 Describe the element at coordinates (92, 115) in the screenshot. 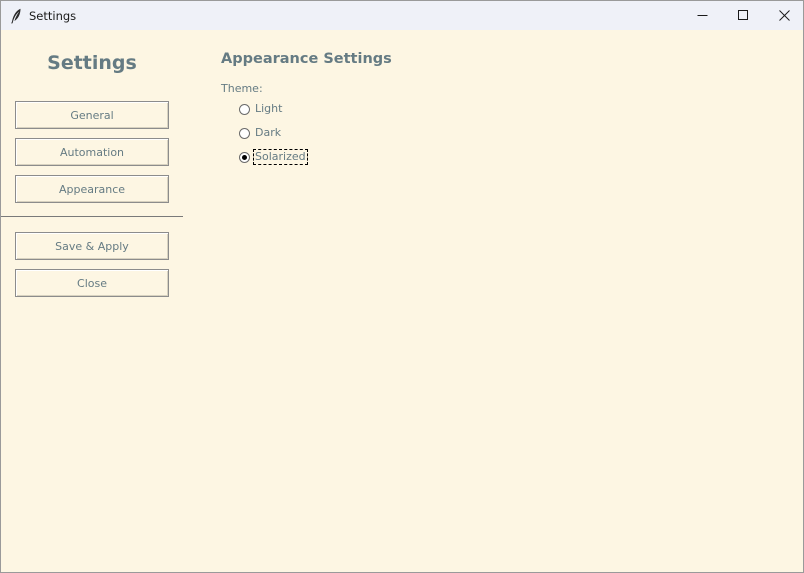

I see `general-button: General` at that location.